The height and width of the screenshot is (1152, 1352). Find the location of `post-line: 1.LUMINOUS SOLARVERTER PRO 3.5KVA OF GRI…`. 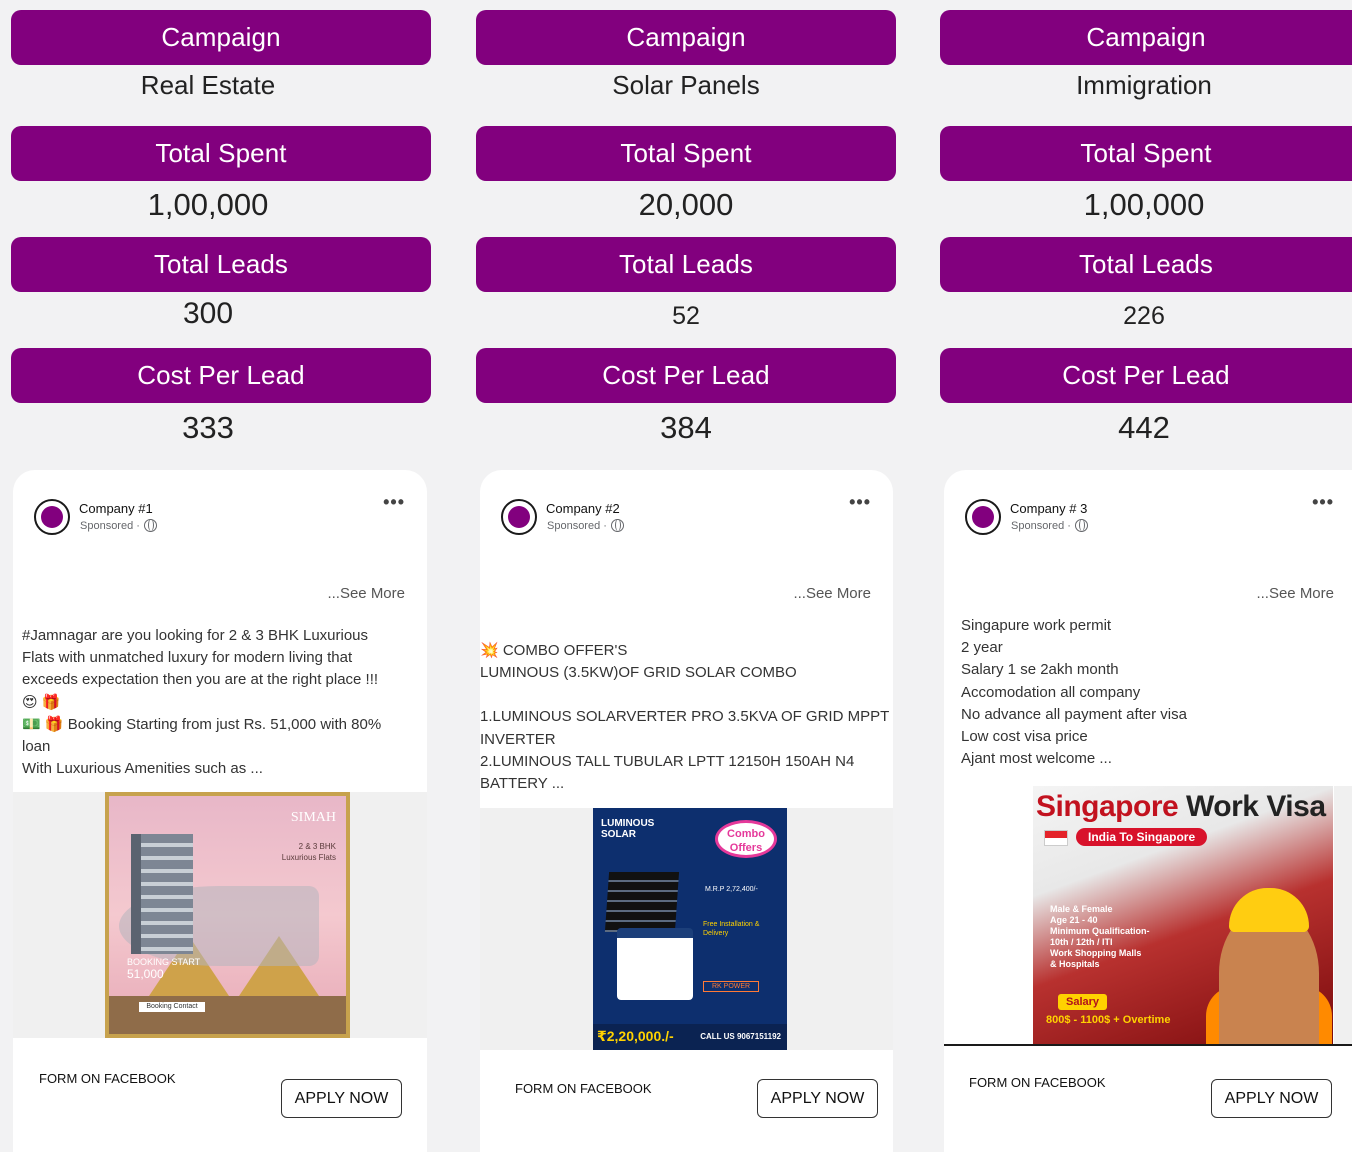

post-line: 1.LUMINOUS SOLARVERTER PRO 3.5KVA OF GRI… is located at coordinates (685, 717).